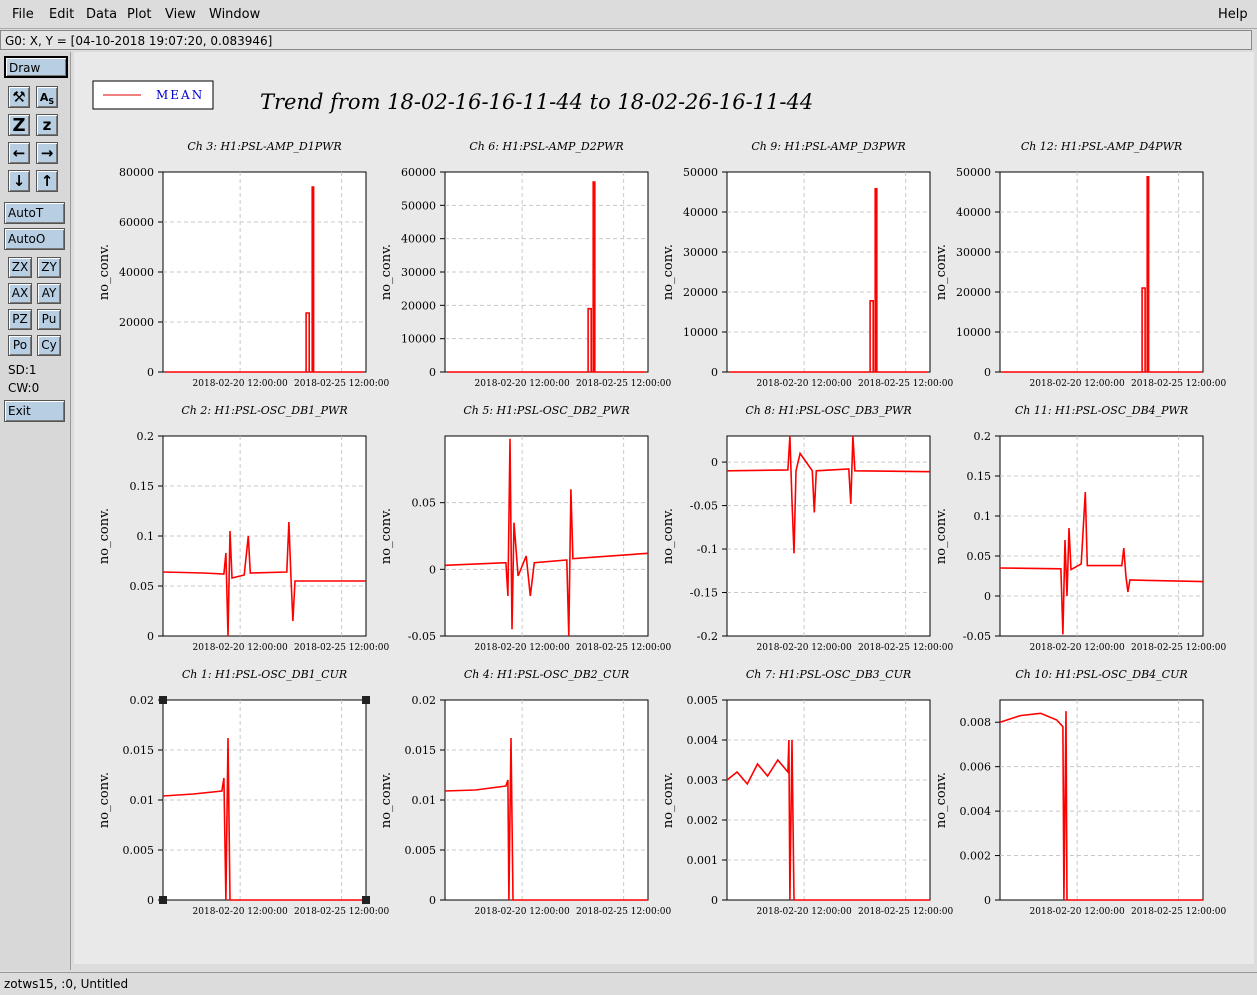  What do you see at coordinates (49, 345) in the screenshot?
I see `cy-button: Cy` at bounding box center [49, 345].